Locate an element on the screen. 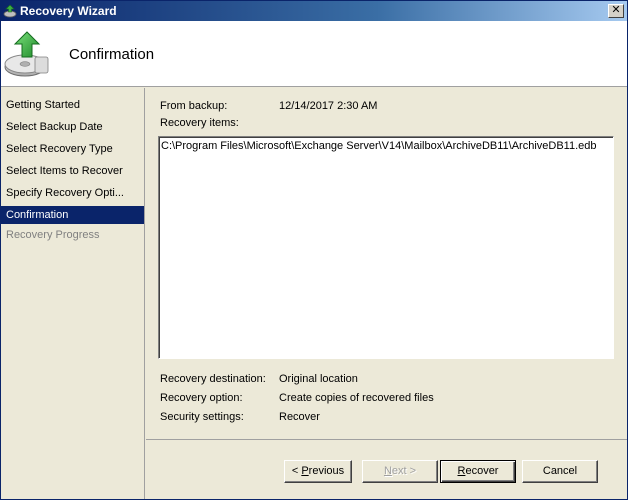 Image resolution: width=628 pixels, height=500 pixels. step-select-recovery-type: Select Recovery Type is located at coordinates (72, 149).